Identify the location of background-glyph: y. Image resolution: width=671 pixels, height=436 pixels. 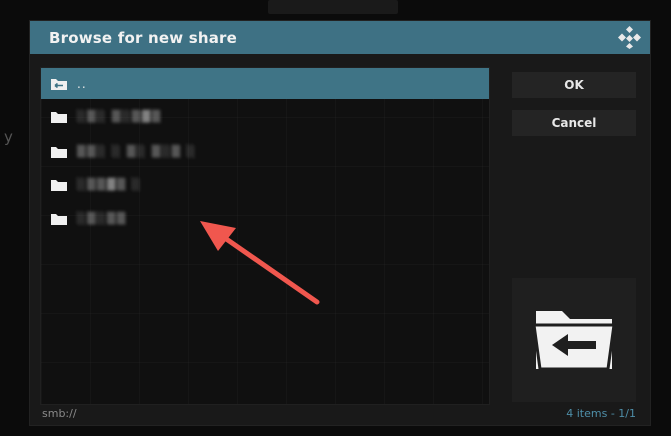
(8, 137).